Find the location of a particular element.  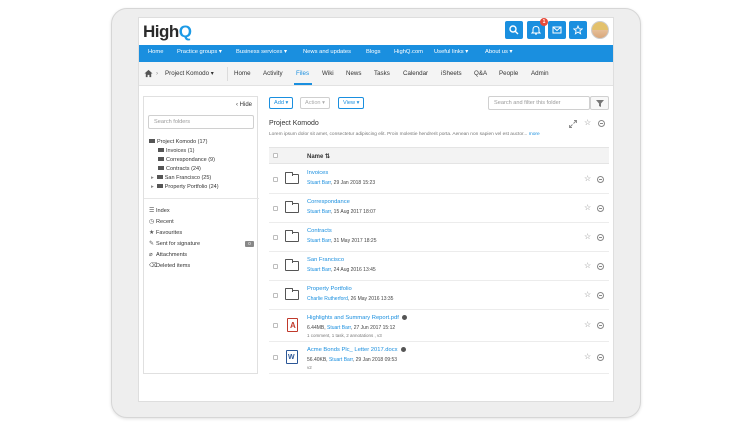

user-link: Charlie Rutherford is located at coordinates (327, 299).